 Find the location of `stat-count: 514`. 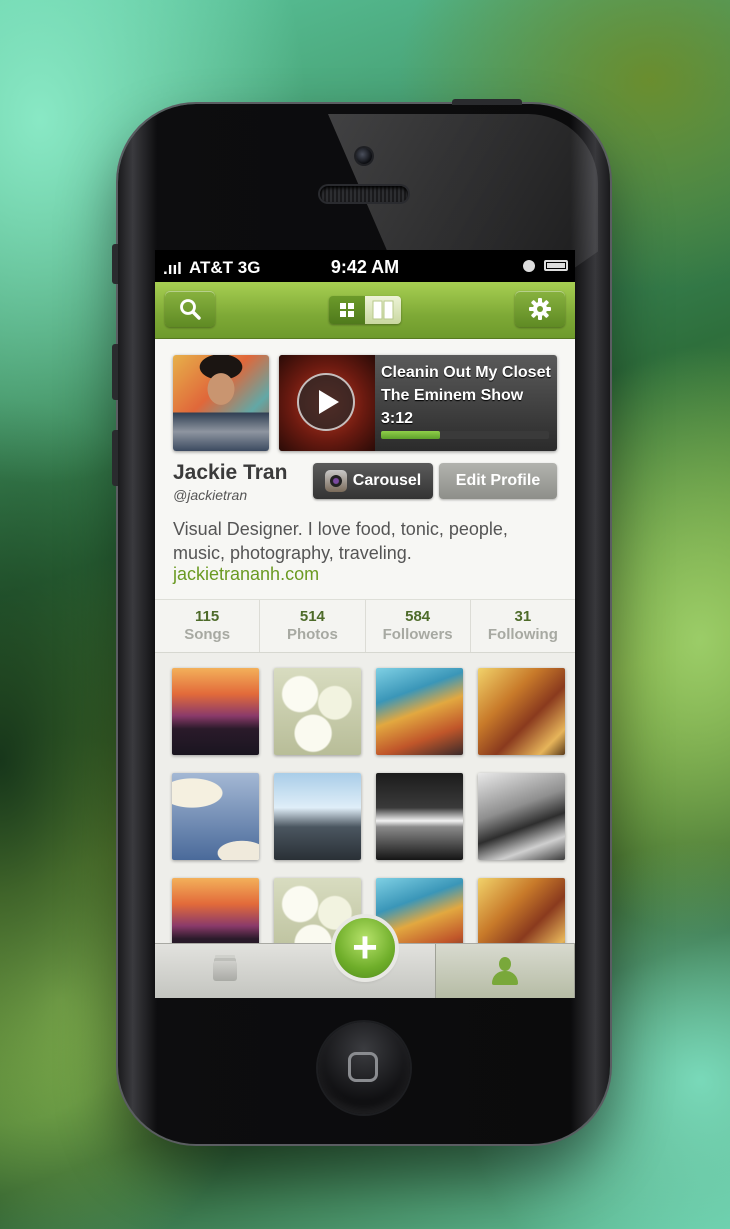

stat-count: 514 is located at coordinates (312, 616).